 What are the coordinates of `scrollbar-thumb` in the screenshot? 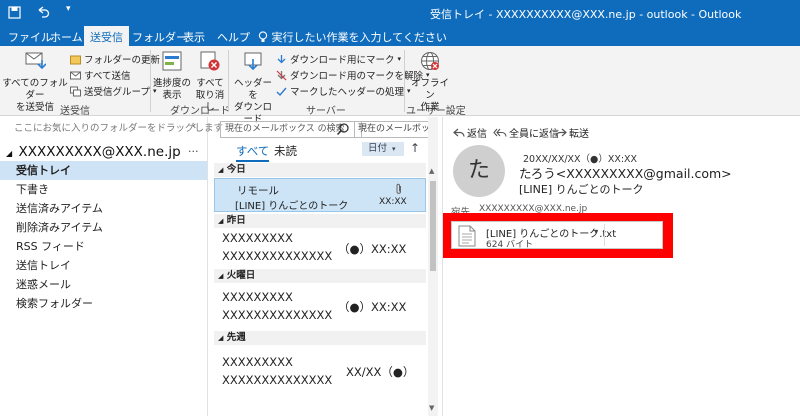 It's located at (433, 226).